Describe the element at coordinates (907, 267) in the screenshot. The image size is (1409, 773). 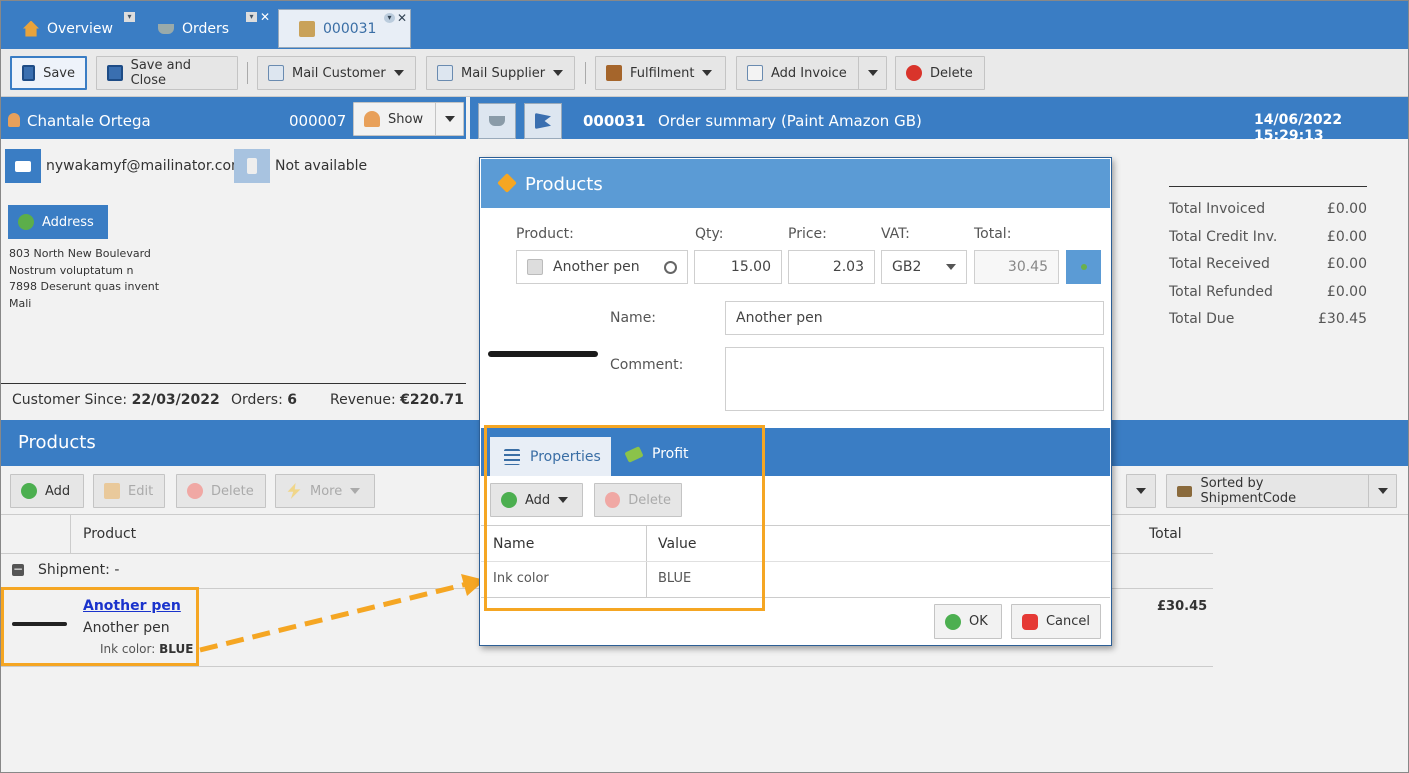
I see `vat-value: GB2` at that location.